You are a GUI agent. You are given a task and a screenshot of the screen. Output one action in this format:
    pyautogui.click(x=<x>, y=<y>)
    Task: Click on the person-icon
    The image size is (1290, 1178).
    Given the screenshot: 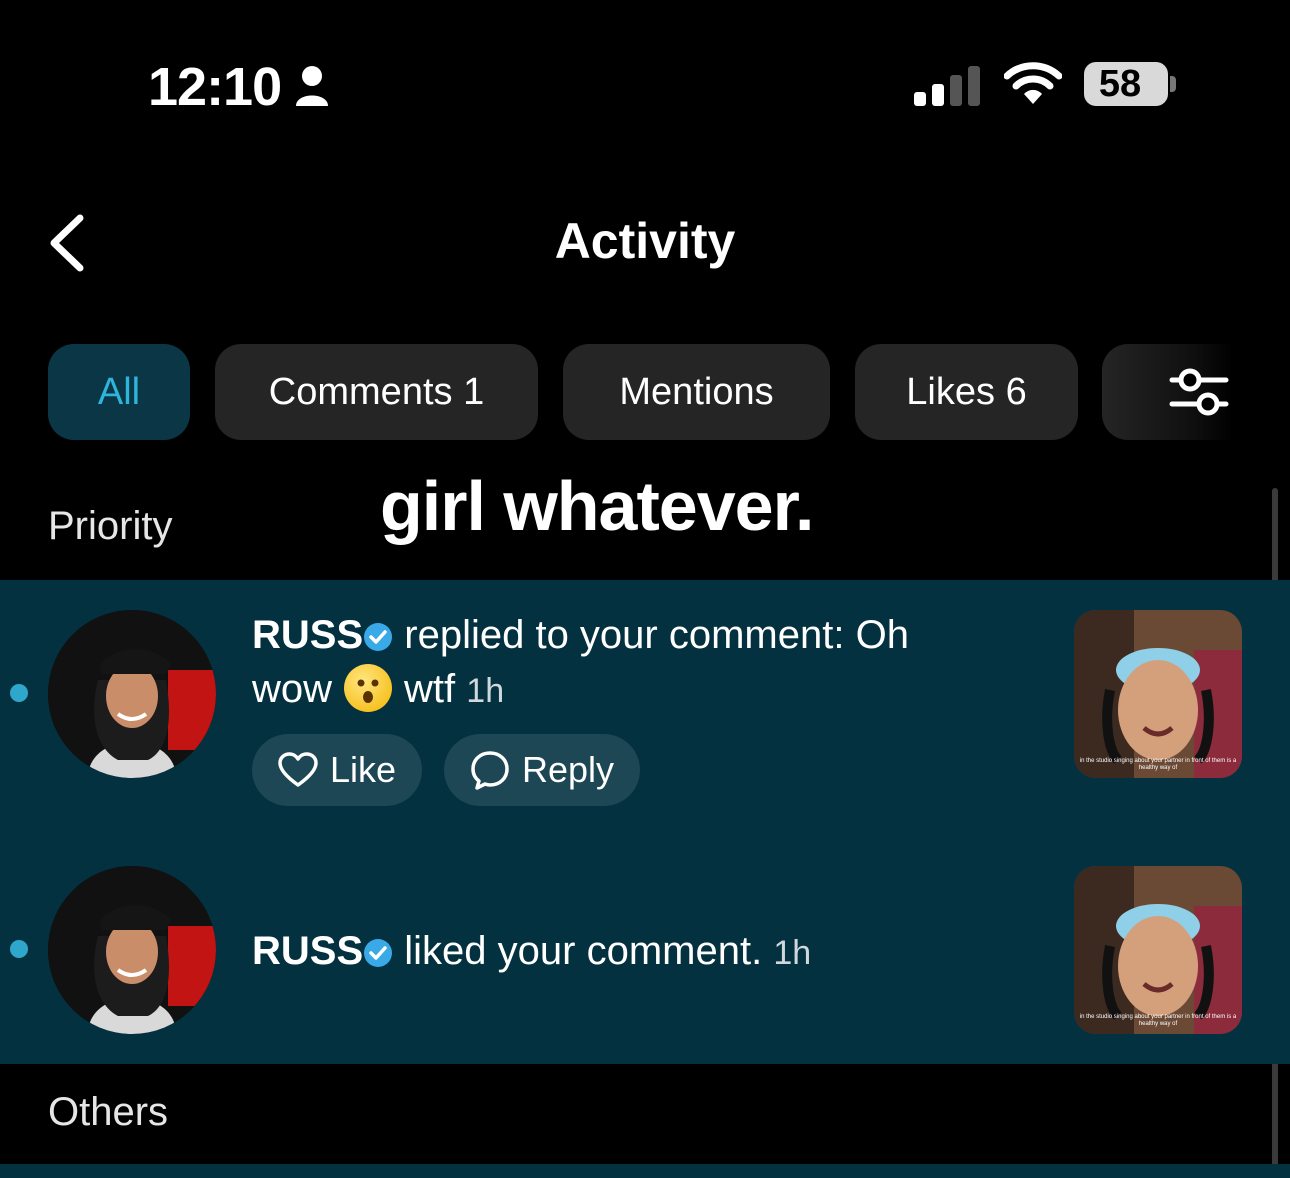 What is the action you would take?
    pyautogui.click(x=312, y=88)
    